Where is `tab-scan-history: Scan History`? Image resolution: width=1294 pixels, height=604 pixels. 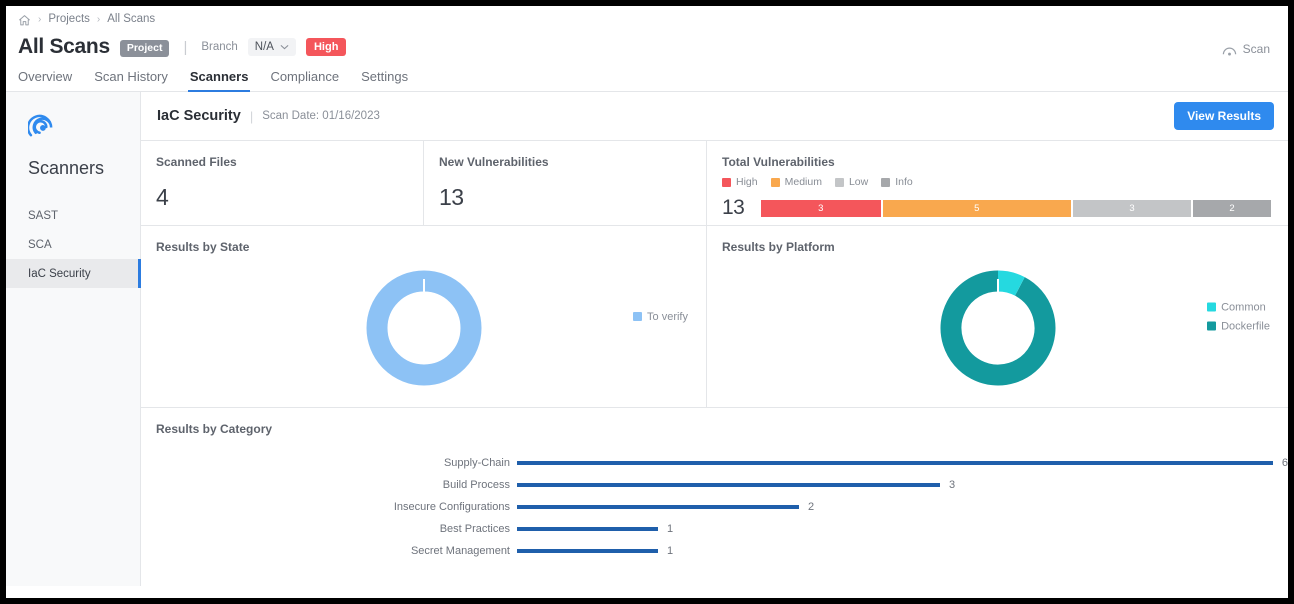 tab-scan-history: Scan History is located at coordinates (131, 80).